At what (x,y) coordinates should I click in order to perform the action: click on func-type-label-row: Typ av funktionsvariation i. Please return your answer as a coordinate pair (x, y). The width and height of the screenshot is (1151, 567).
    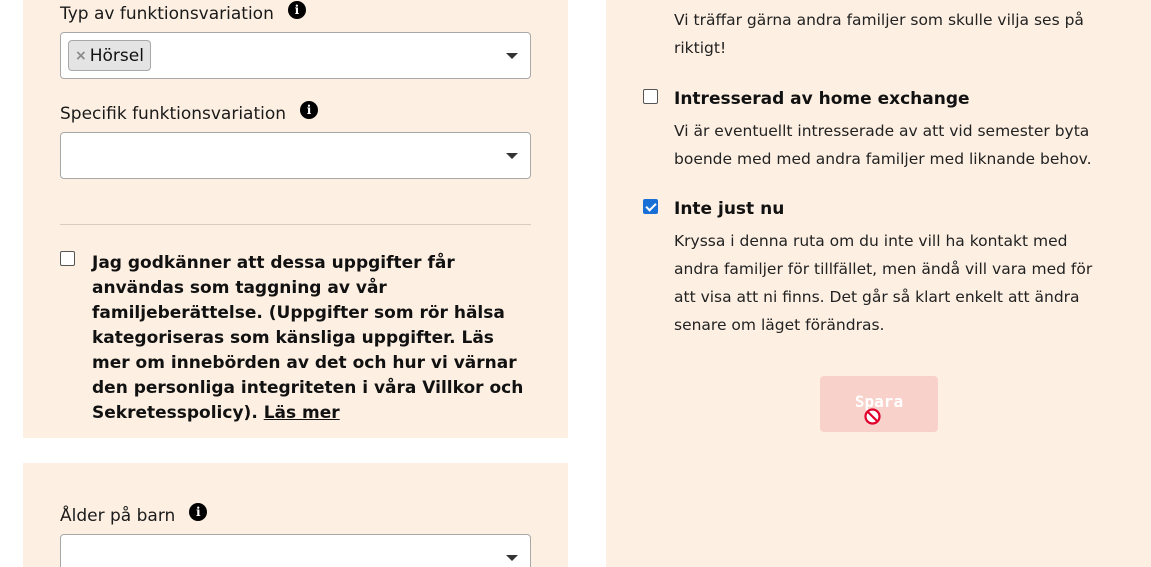
    Looking at the image, I should click on (183, 12).